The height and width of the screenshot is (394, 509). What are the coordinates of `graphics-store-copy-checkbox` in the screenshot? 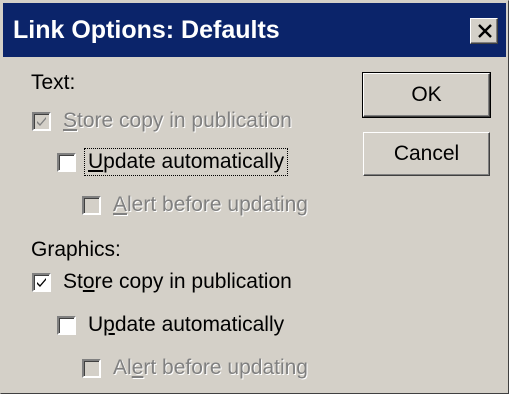 It's located at (41, 282).